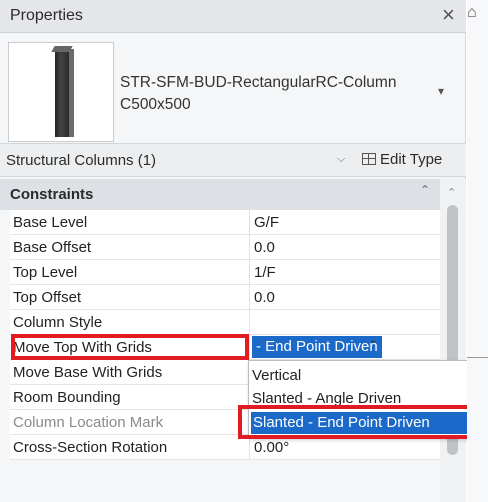 Image resolution: width=488 pixels, height=502 pixels. I want to click on chevron-up-icon: ⌃, so click(373, 345).